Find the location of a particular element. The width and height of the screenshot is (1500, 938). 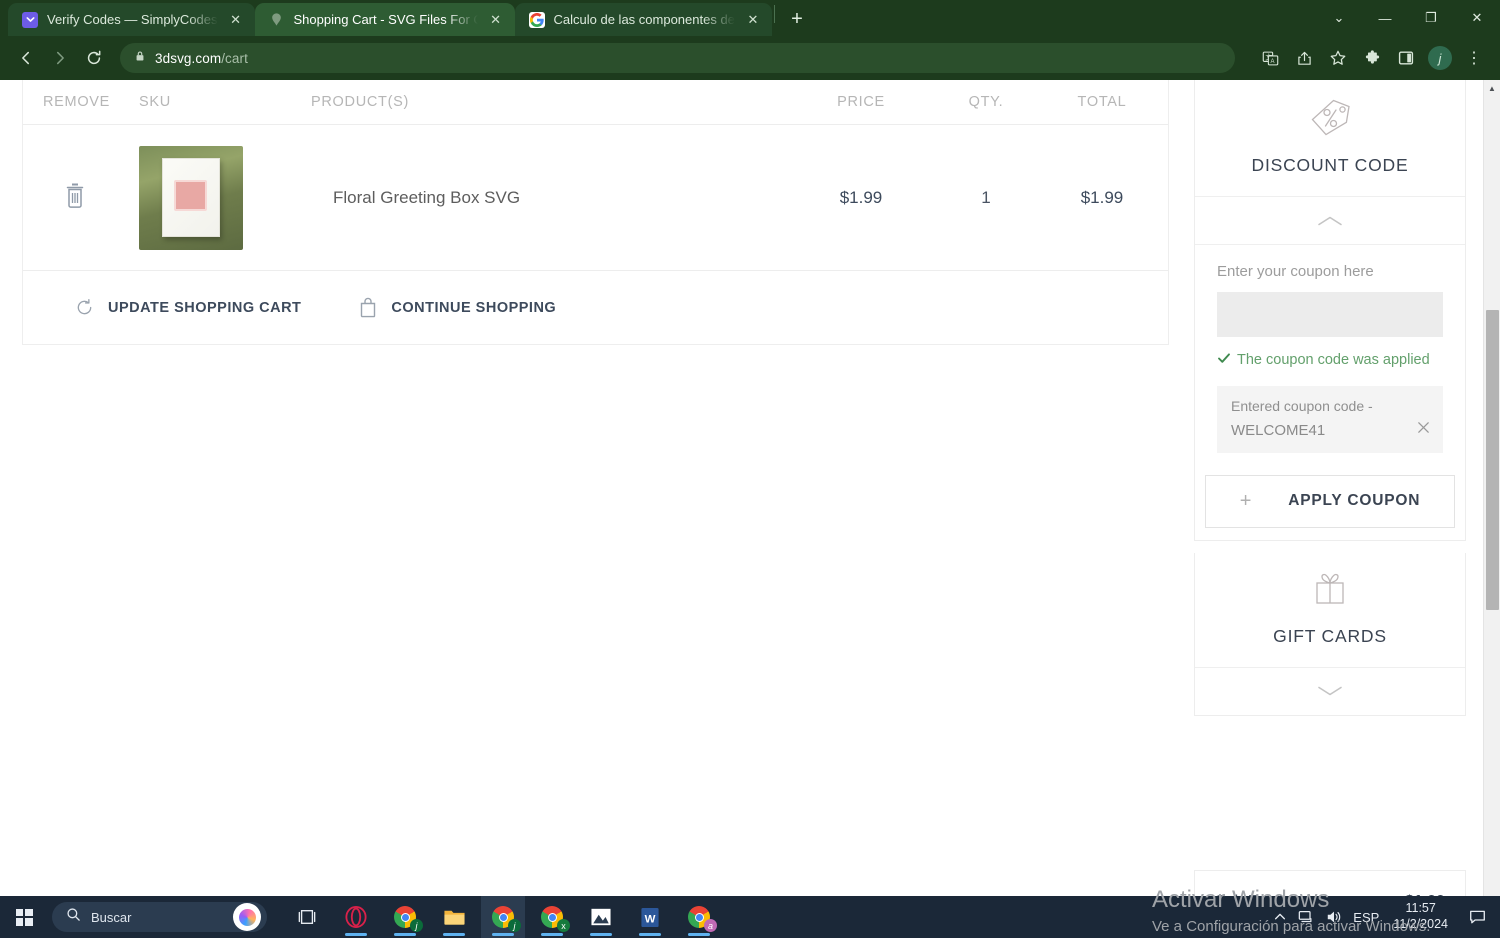

browser-tab-0: Verify Codes — SimplyCodes ✕ is located at coordinates (131, 19).